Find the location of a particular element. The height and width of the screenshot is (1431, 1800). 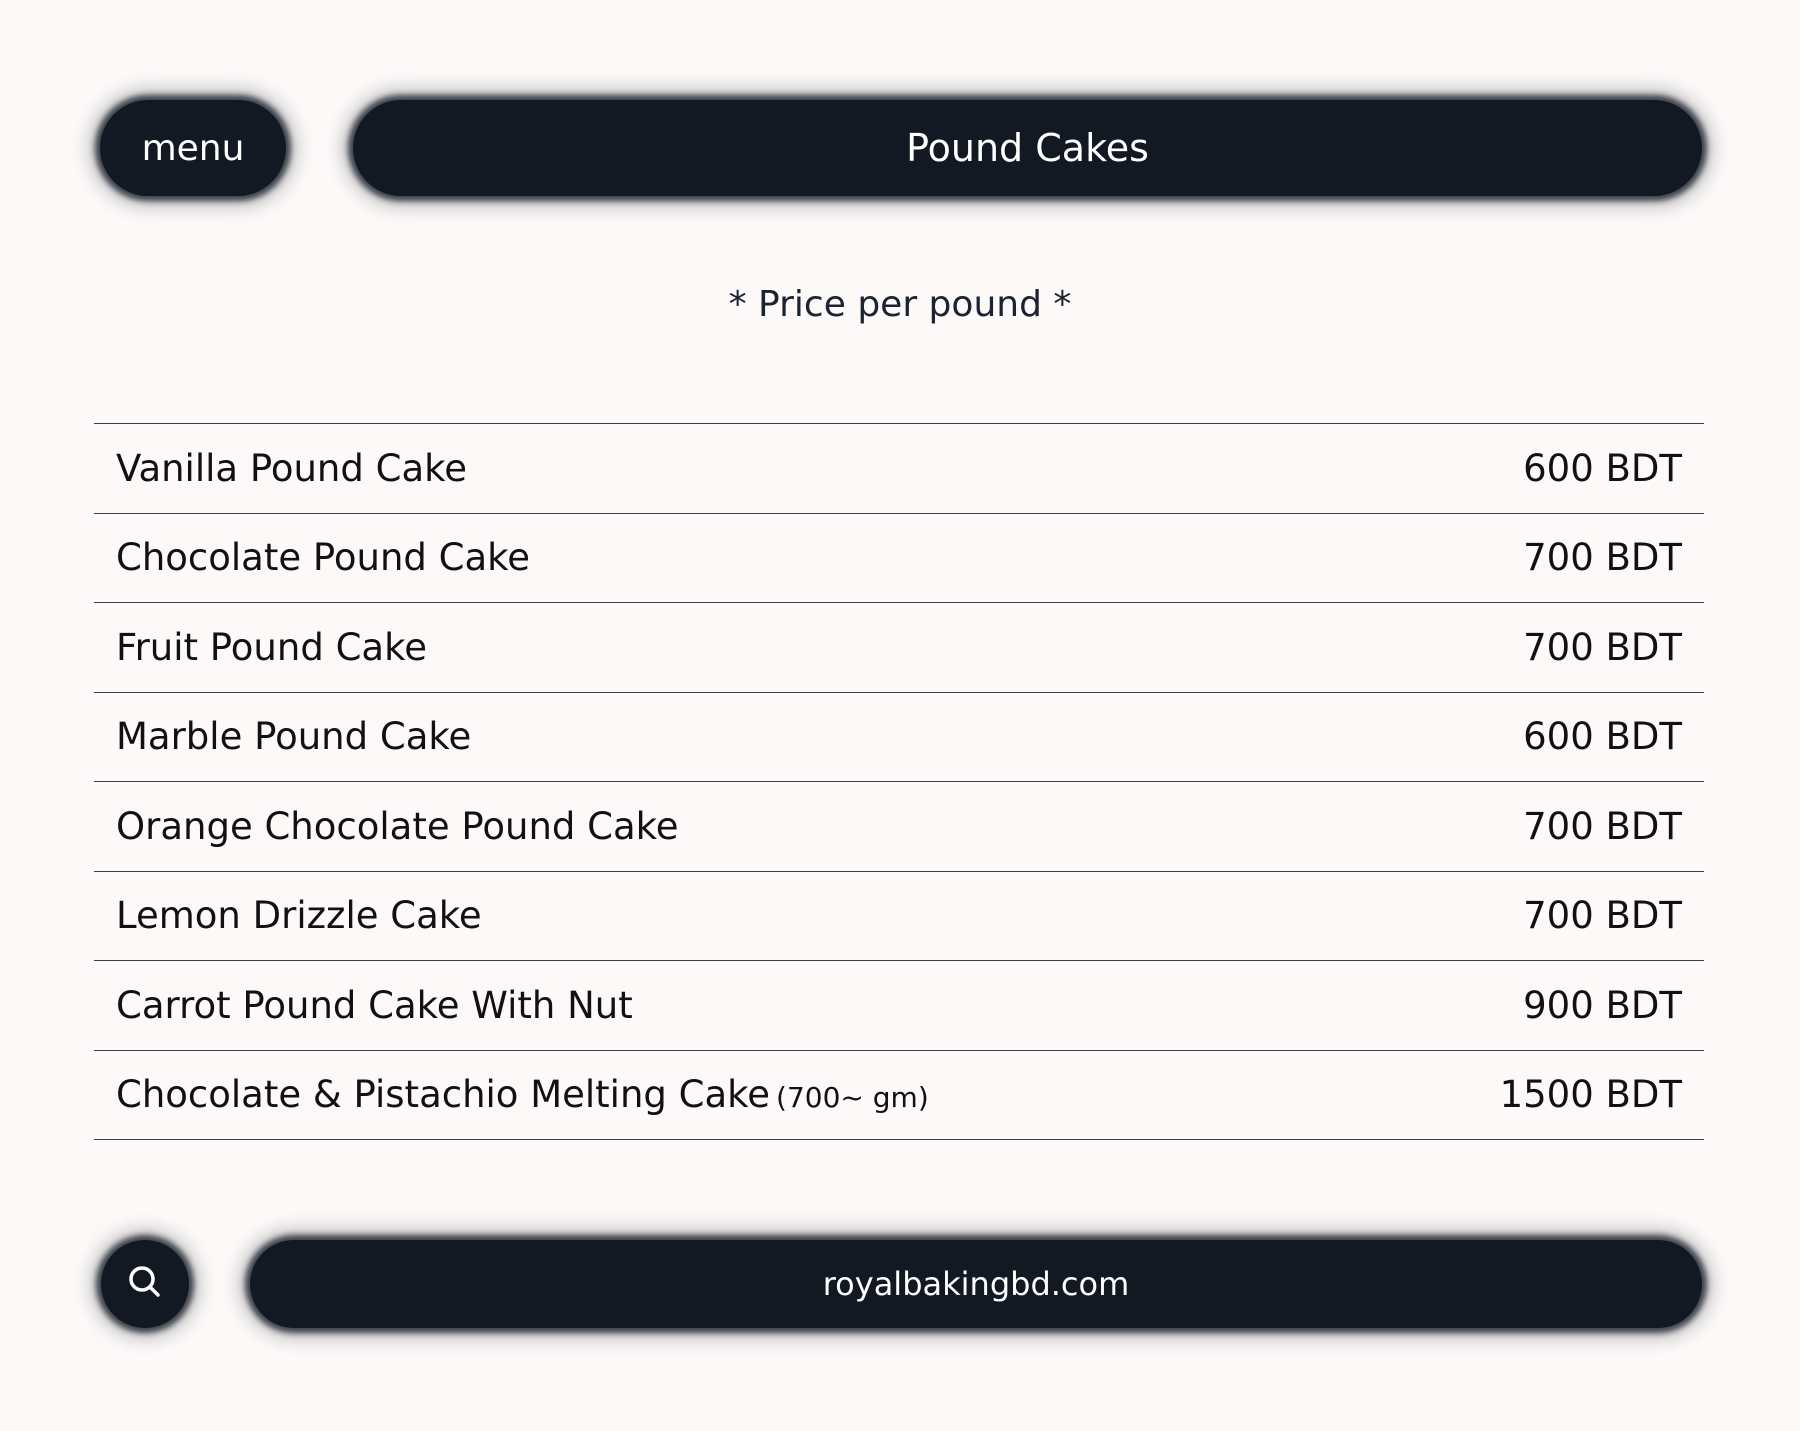

item-weight-note: (700~ gm) is located at coordinates (852, 1098).